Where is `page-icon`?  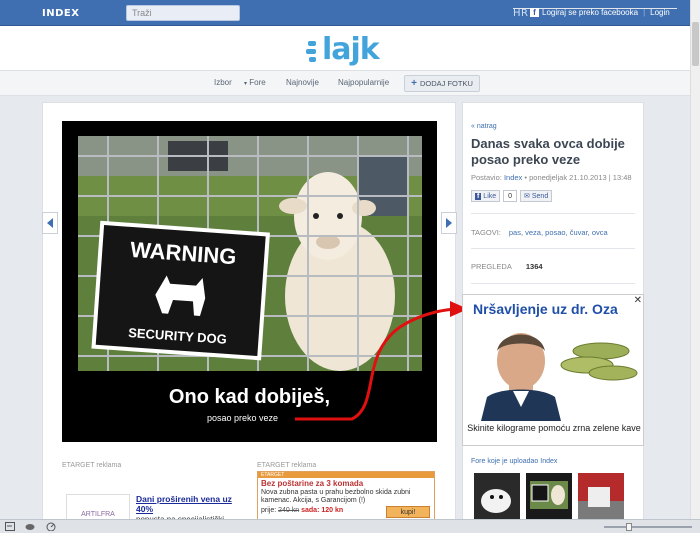 page-icon is located at coordinates (10, 526).